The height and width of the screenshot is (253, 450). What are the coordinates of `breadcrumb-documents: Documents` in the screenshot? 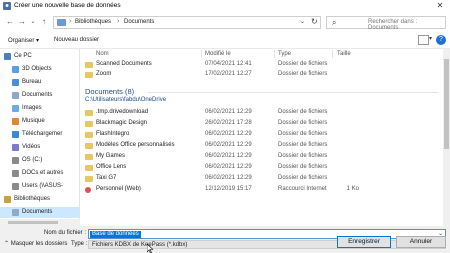 It's located at (139, 22).